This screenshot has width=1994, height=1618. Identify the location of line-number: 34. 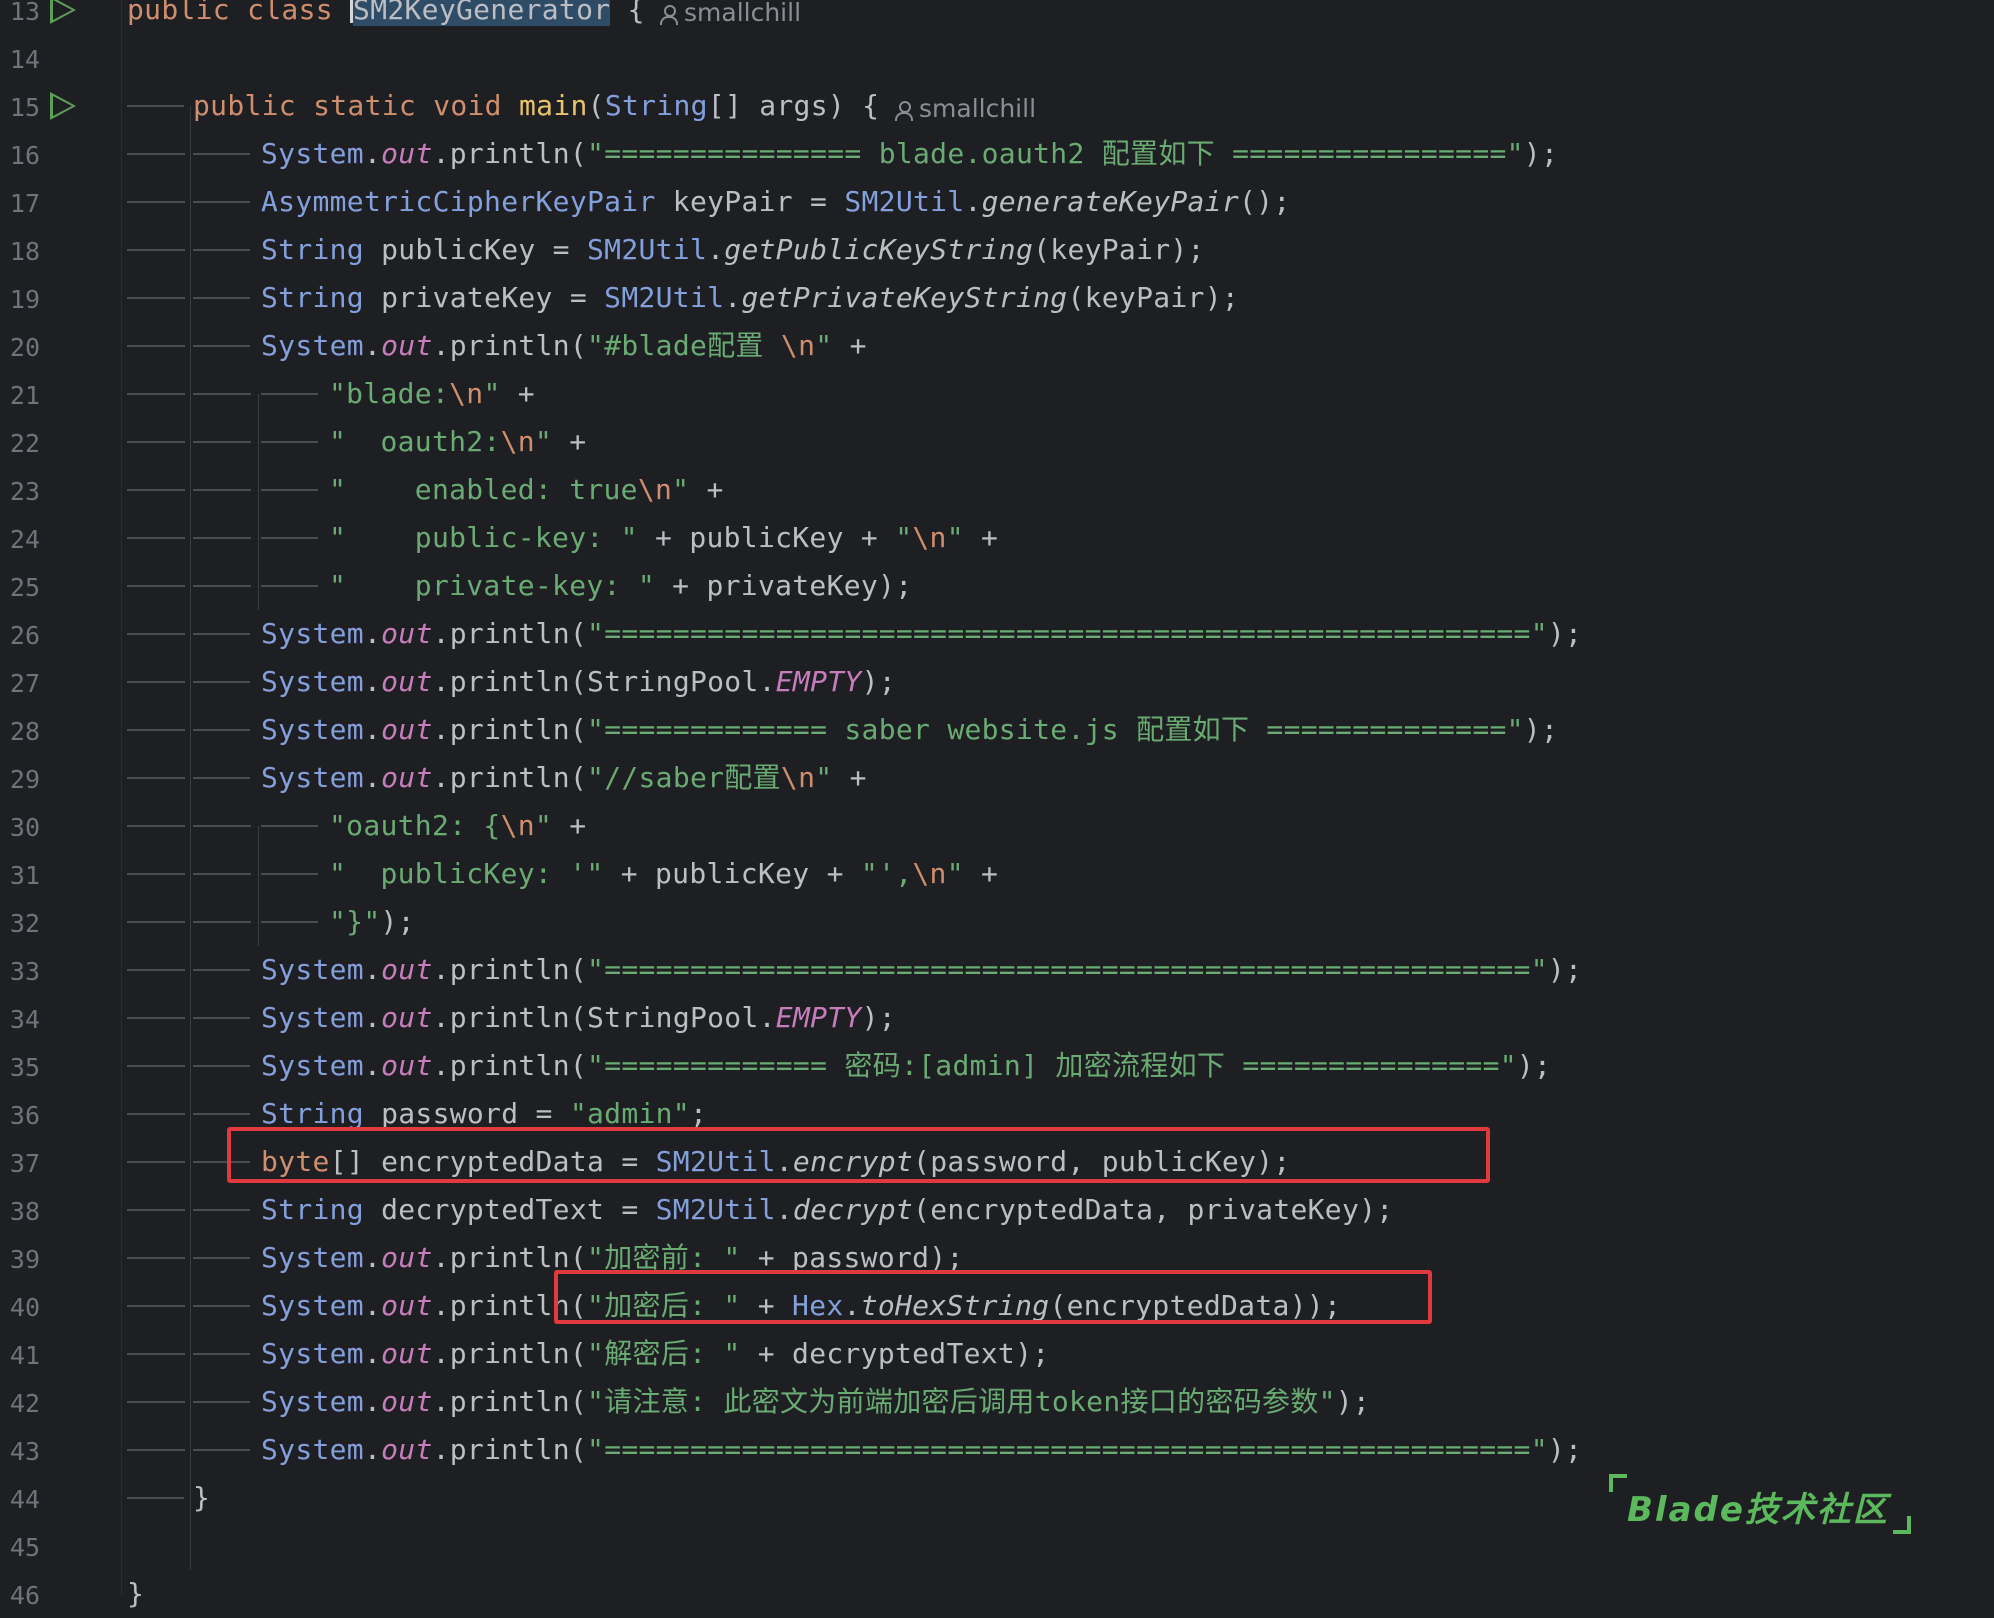
(20, 1019).